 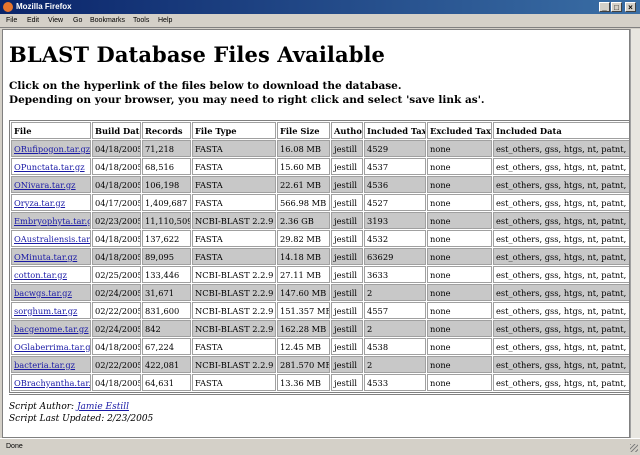 I want to click on file-download-link: bacgenome.tar.gz, so click(x=51, y=329).